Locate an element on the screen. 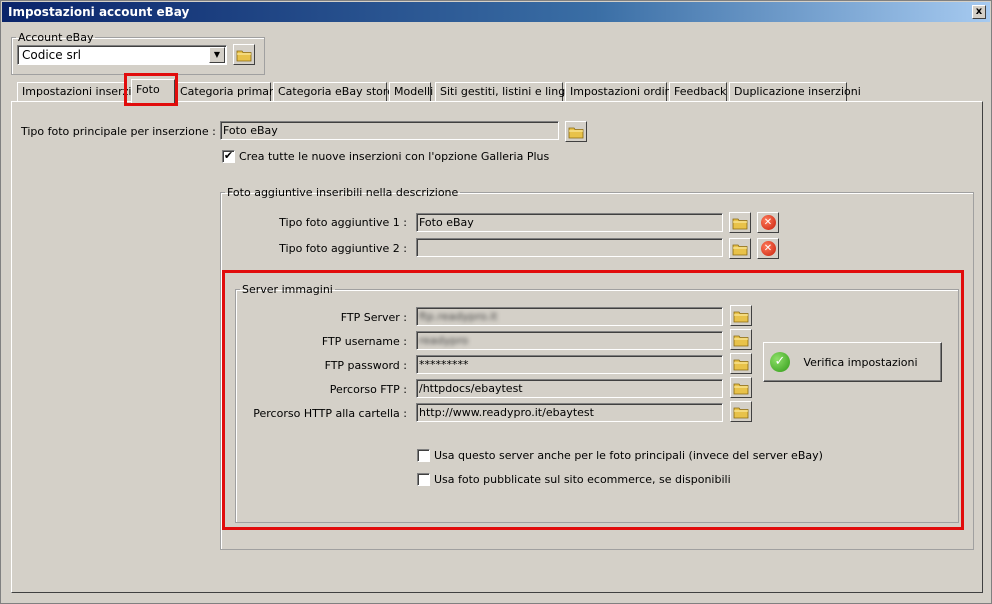  chevron-down-icon: ▼ is located at coordinates (217, 55).